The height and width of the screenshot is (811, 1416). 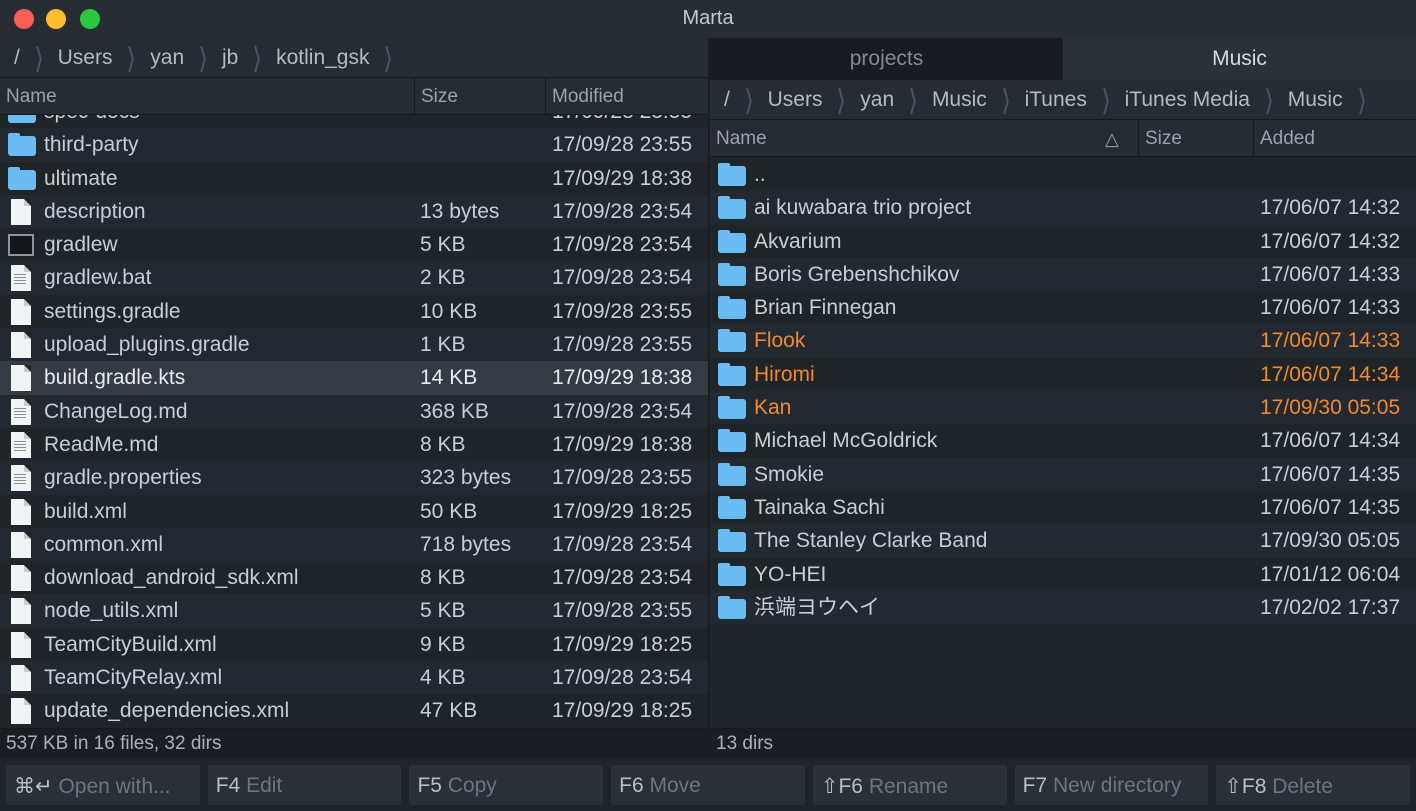 I want to click on file-size: 9 KB, so click(x=443, y=644).